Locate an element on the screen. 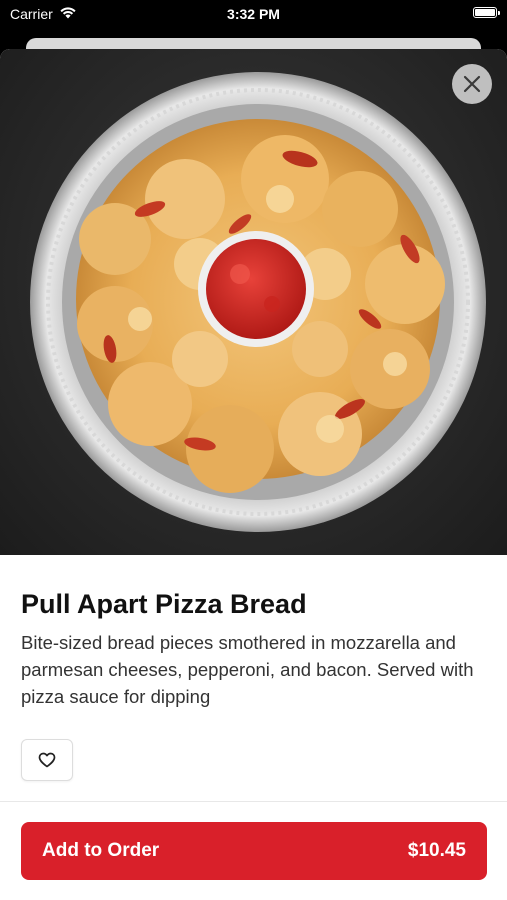 This screenshot has width=507, height=900. status-time: 3:32 PM is located at coordinates (253, 14).